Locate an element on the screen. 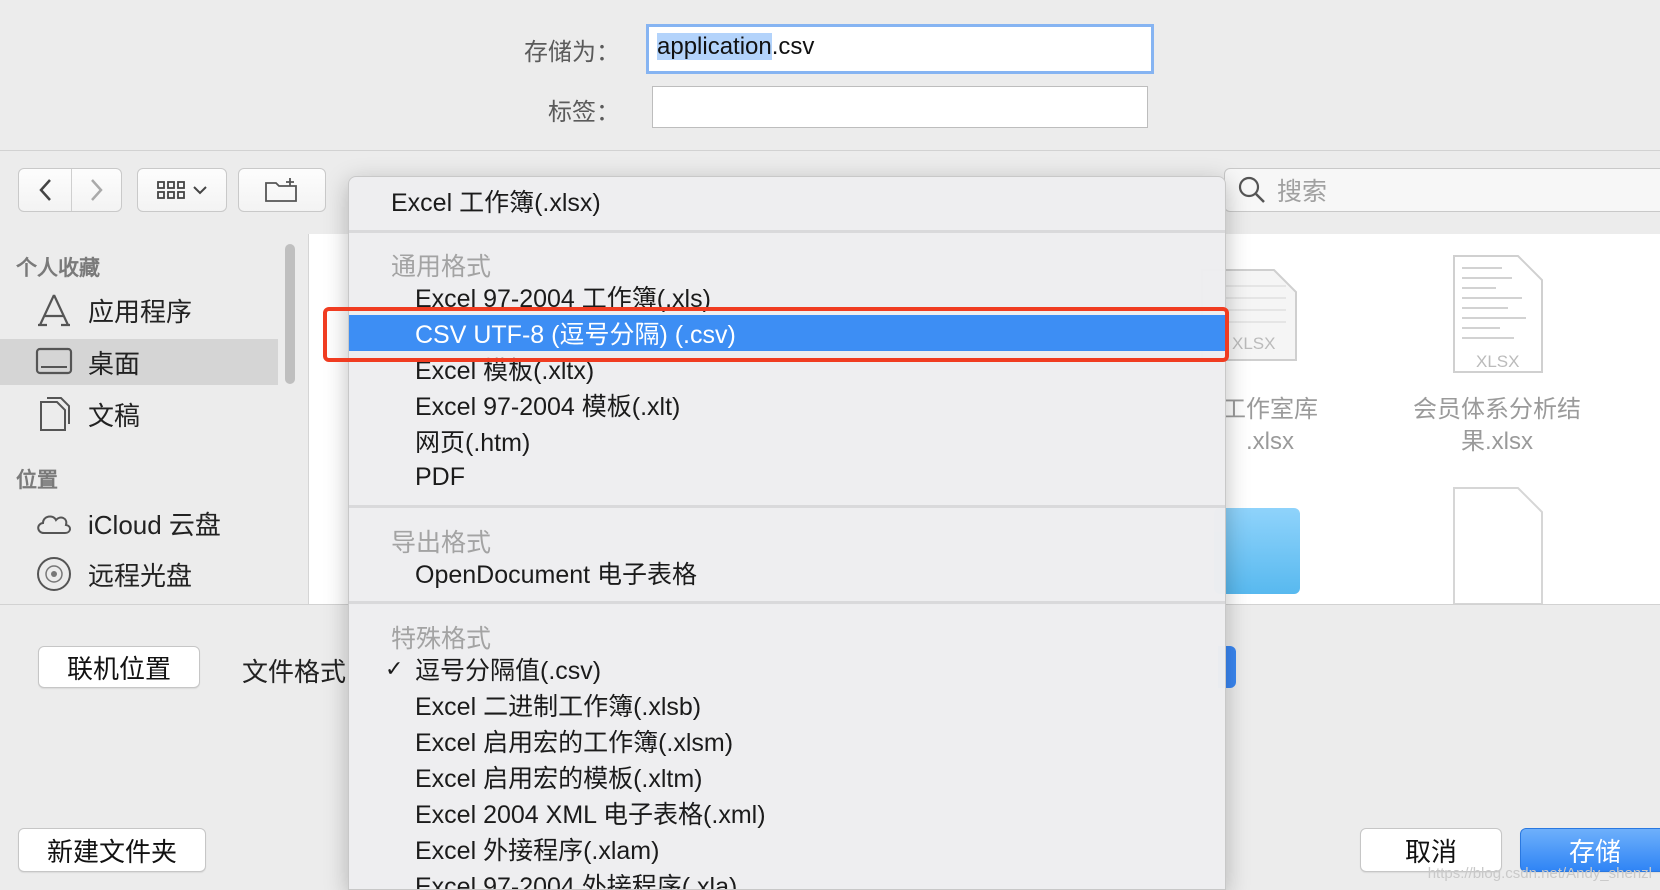  menu-section-header: 特殊格式 is located at coordinates (441, 639).